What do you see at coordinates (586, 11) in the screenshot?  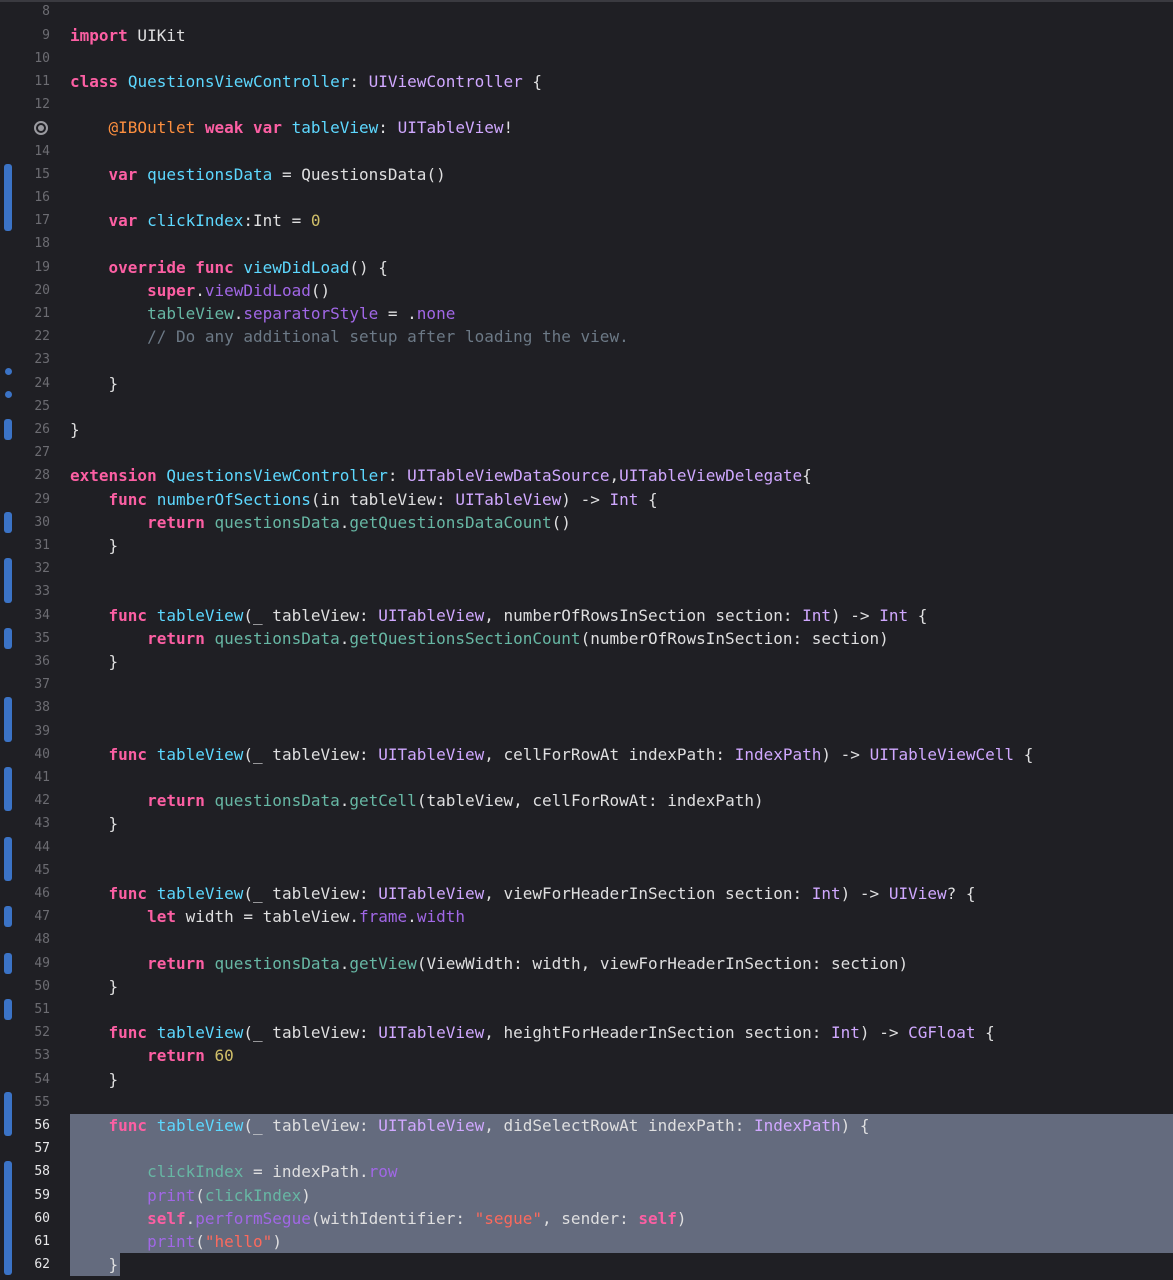 I see `code-line: 8` at bounding box center [586, 11].